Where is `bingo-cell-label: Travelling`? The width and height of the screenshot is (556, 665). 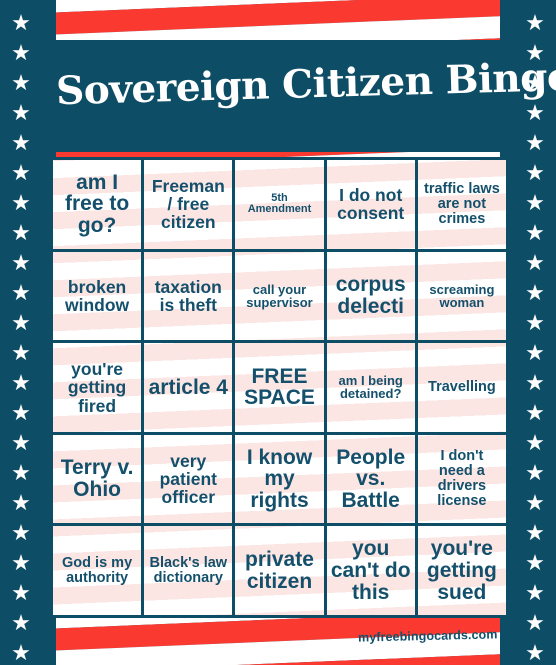 bingo-cell-label: Travelling is located at coordinates (462, 387).